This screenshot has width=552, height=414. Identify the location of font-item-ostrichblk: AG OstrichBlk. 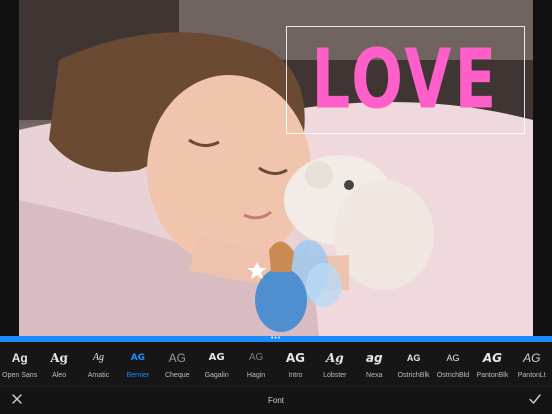
(413, 364).